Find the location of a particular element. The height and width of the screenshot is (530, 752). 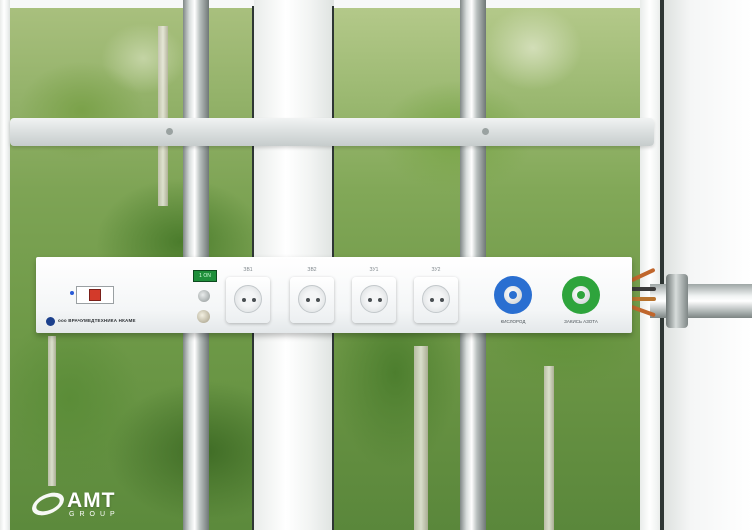

logo-subtitle: GROUP is located at coordinates (94, 514).